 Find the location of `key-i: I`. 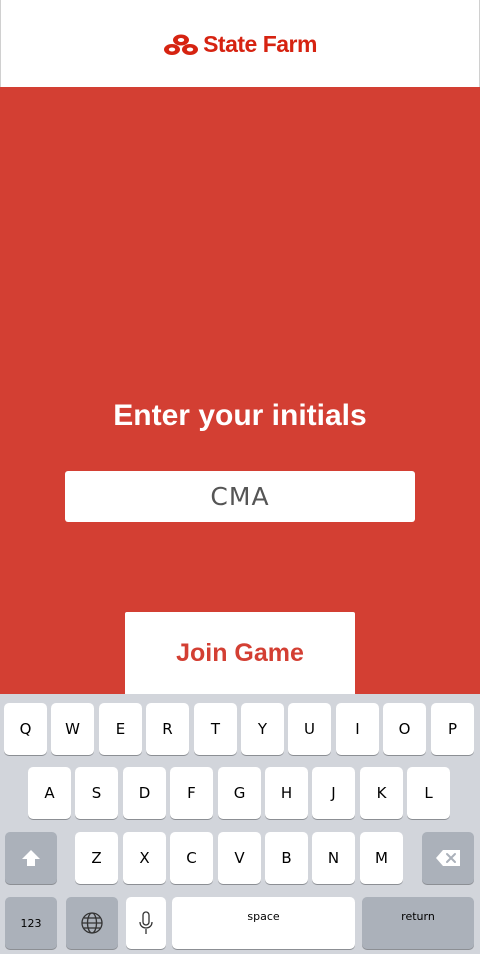

key-i: I is located at coordinates (357, 729).